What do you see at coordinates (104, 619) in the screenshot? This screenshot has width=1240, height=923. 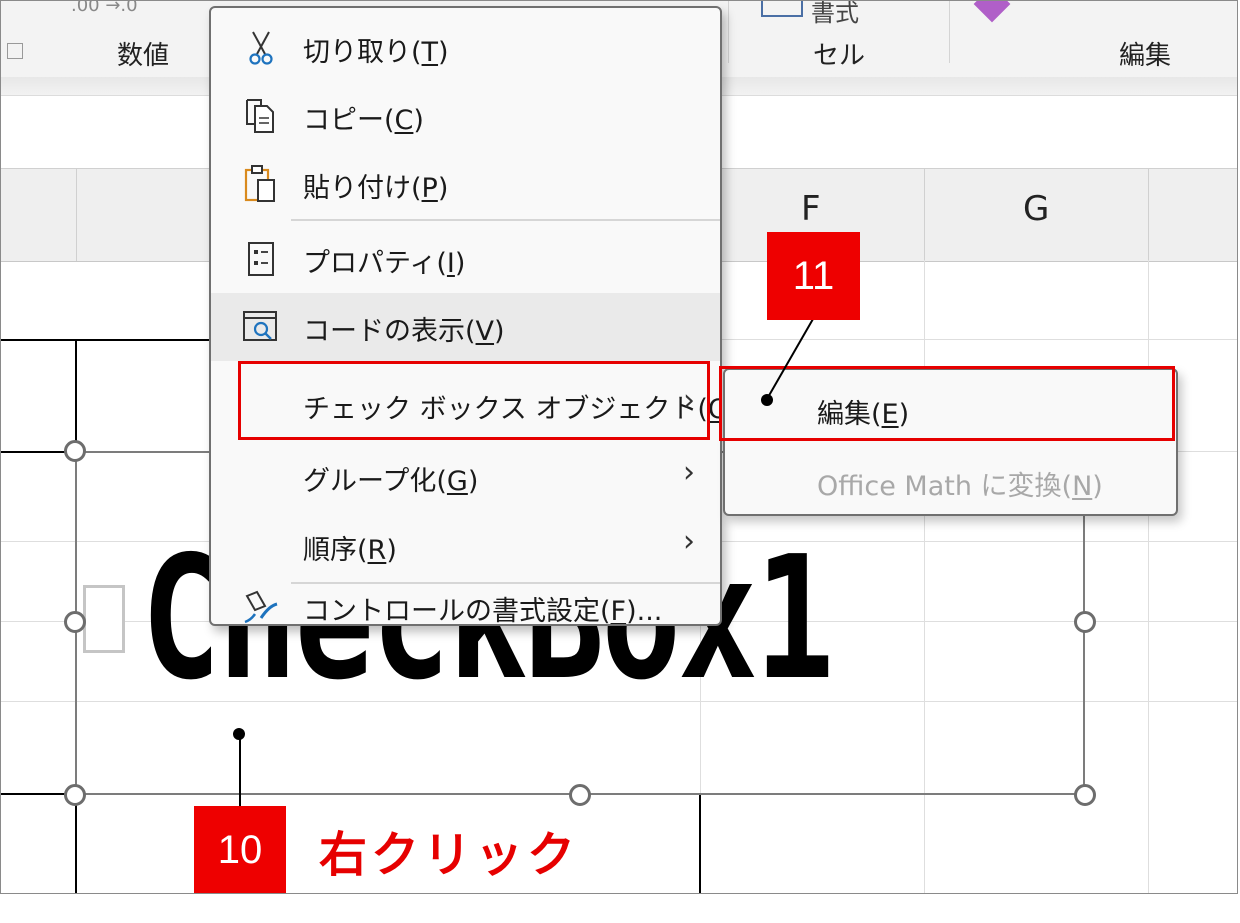 I see `checkbox-square` at bounding box center [104, 619].